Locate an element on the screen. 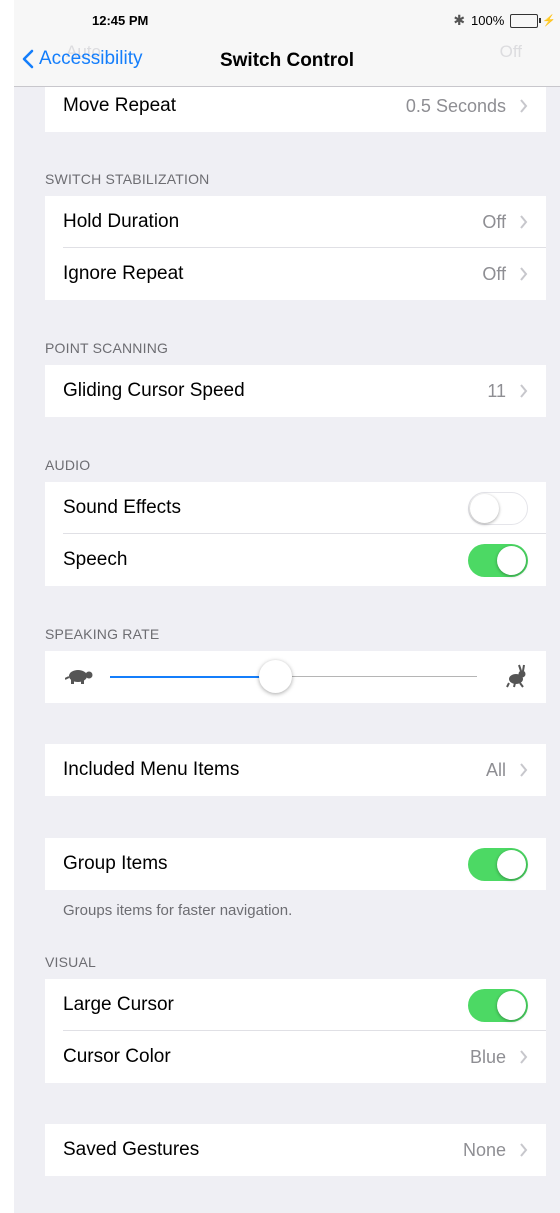 This screenshot has width=560, height=1213. move-repeat-row: Move Repeat 0.5 Seconds is located at coordinates (295, 109).